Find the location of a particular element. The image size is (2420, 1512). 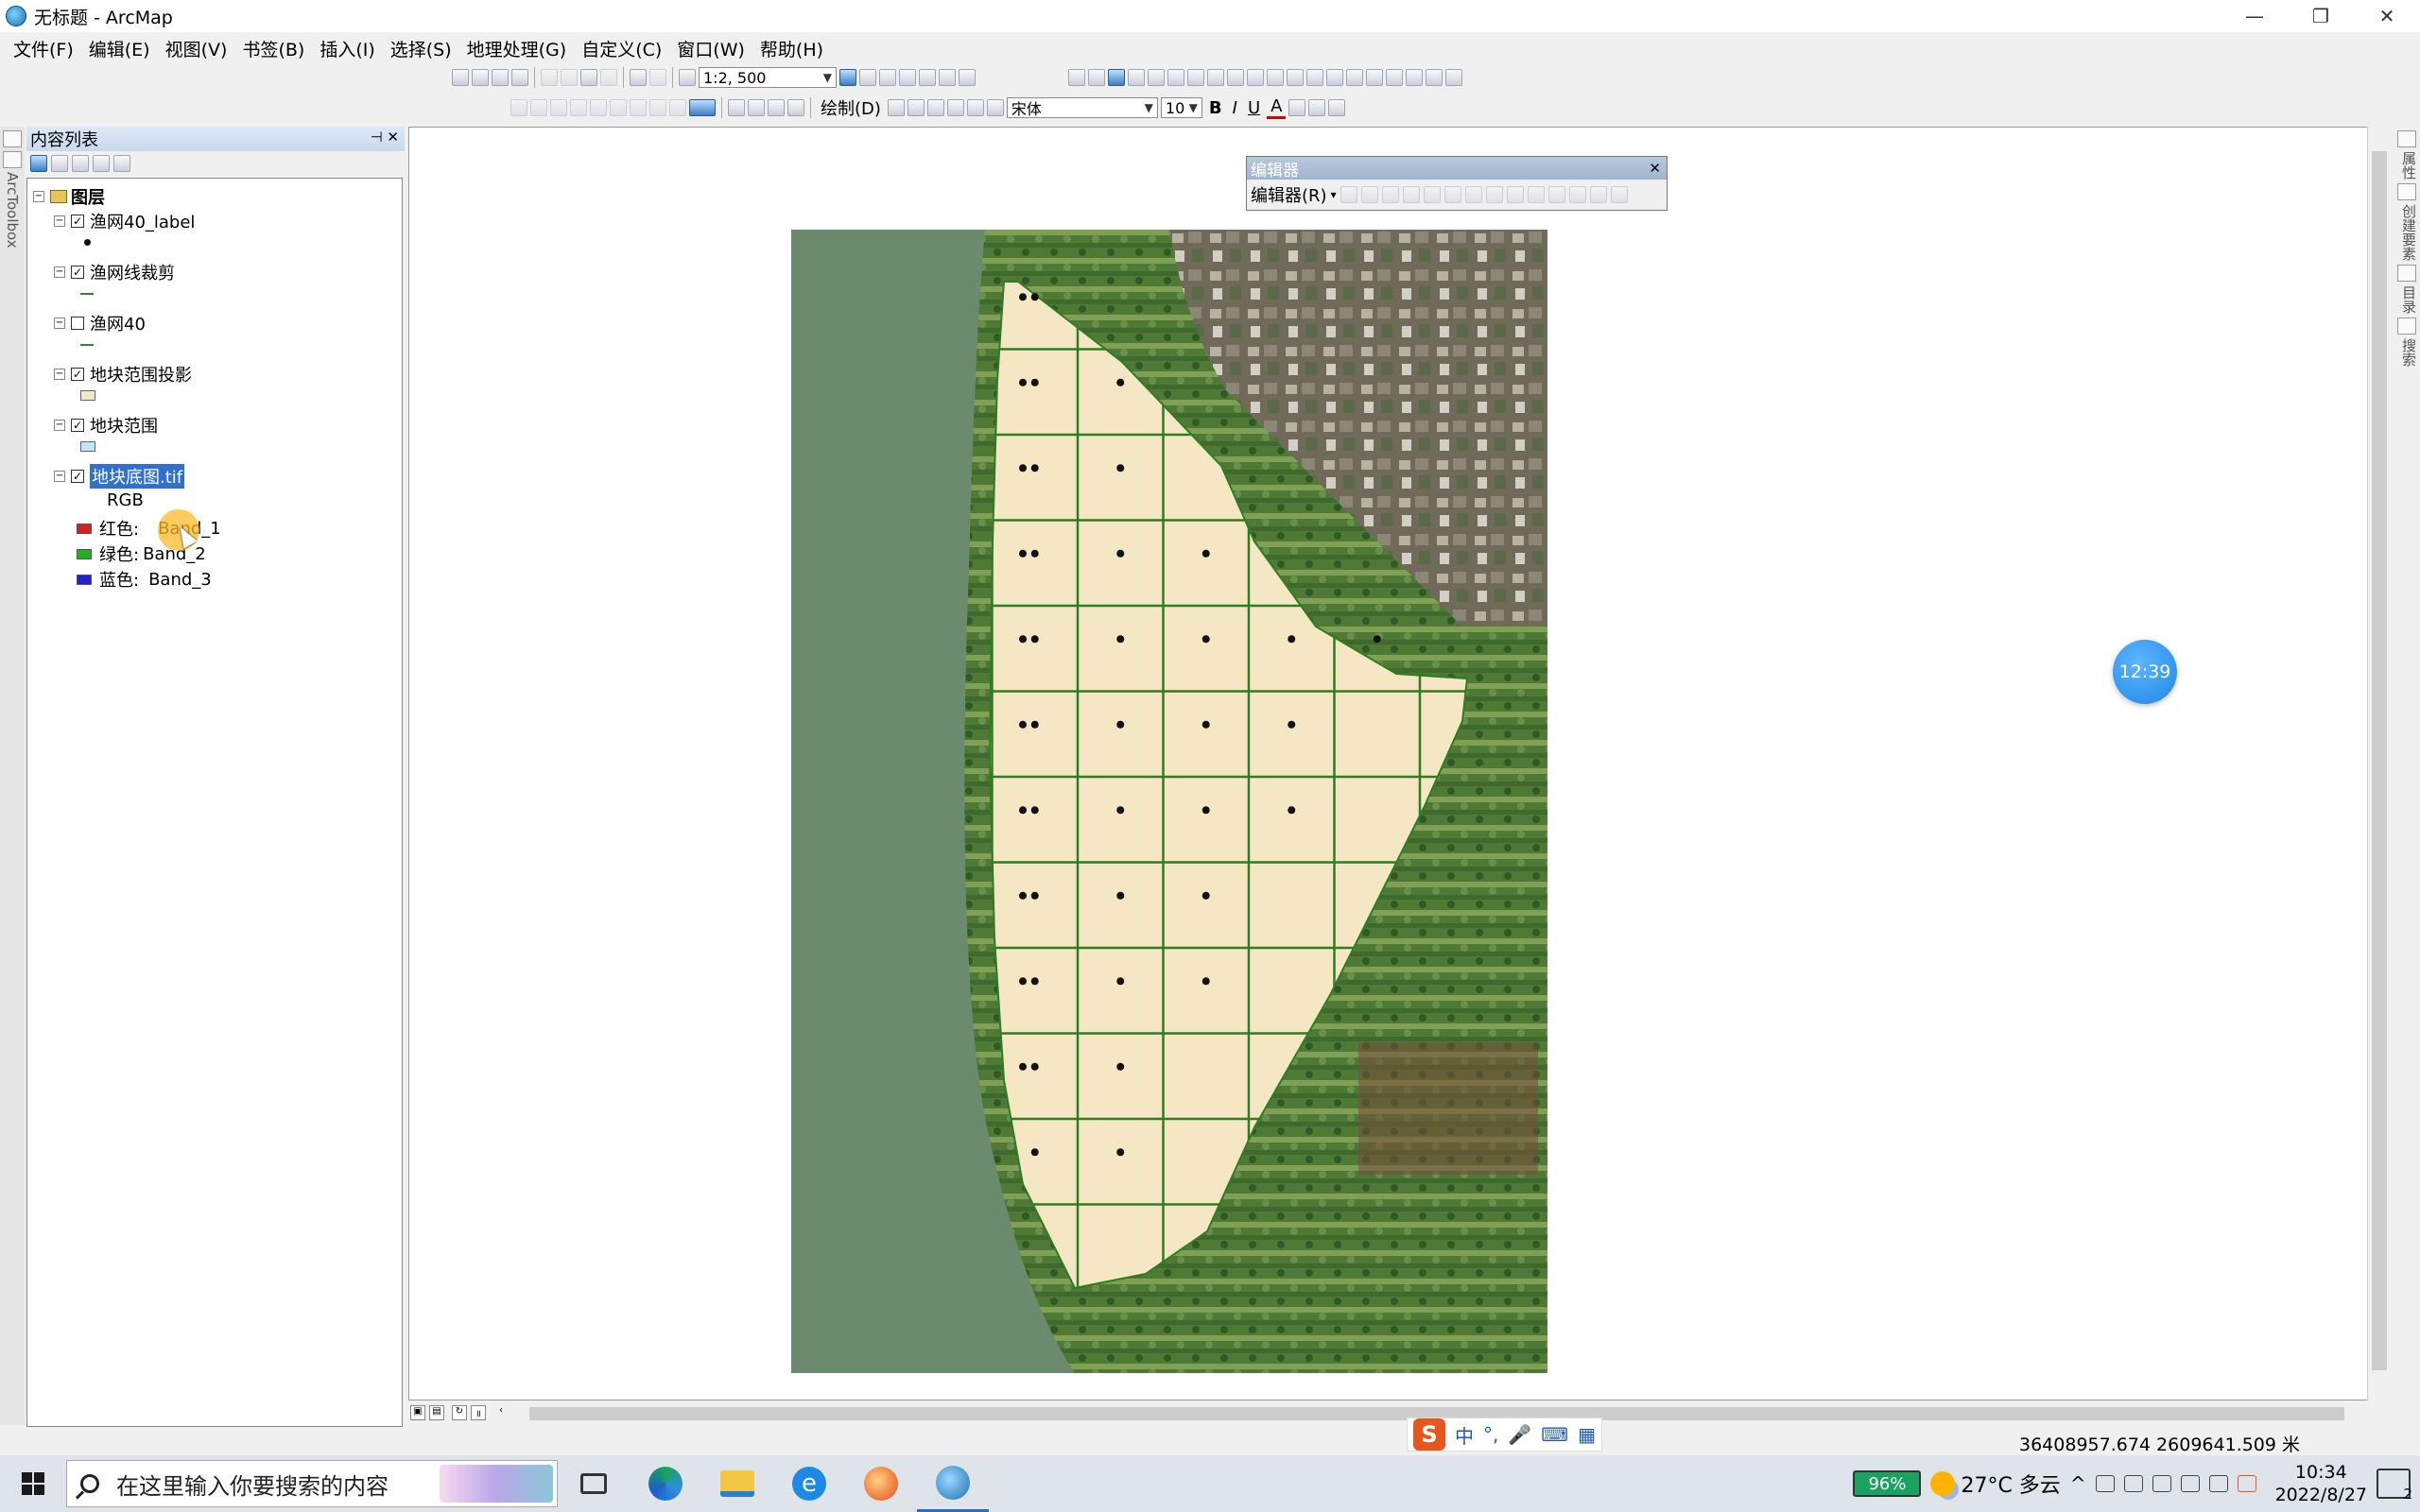

create-features-tab: 创建要素 is located at coordinates (2409, 232).